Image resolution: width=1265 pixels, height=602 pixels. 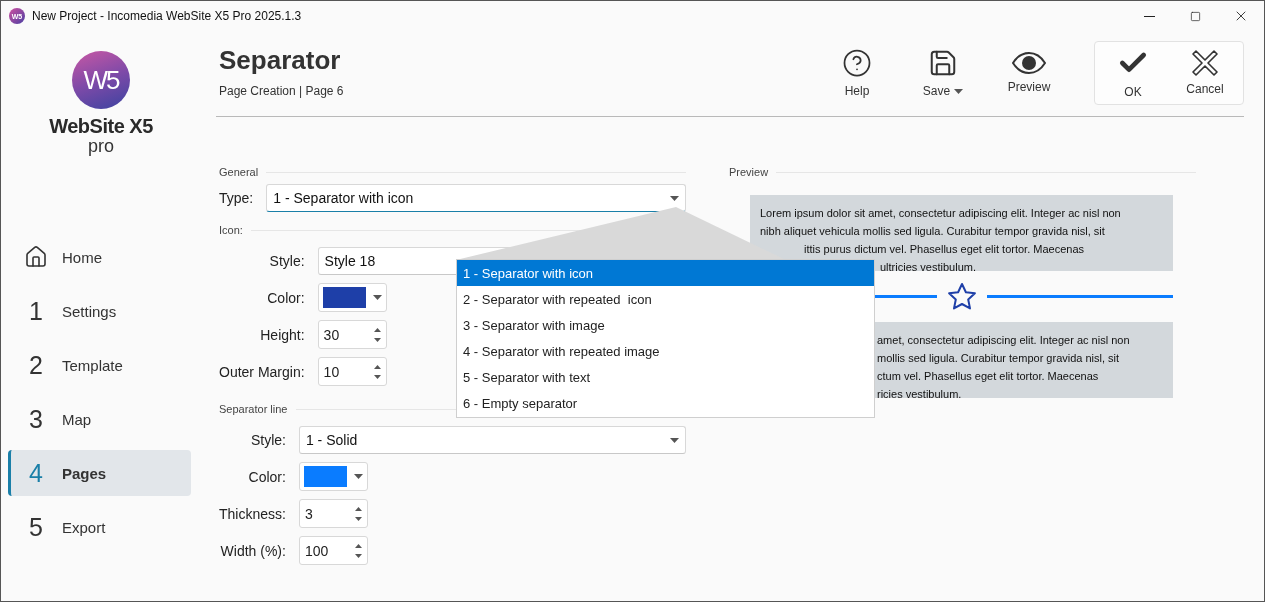 What do you see at coordinates (1205, 63) in the screenshot?
I see `close-icon` at bounding box center [1205, 63].